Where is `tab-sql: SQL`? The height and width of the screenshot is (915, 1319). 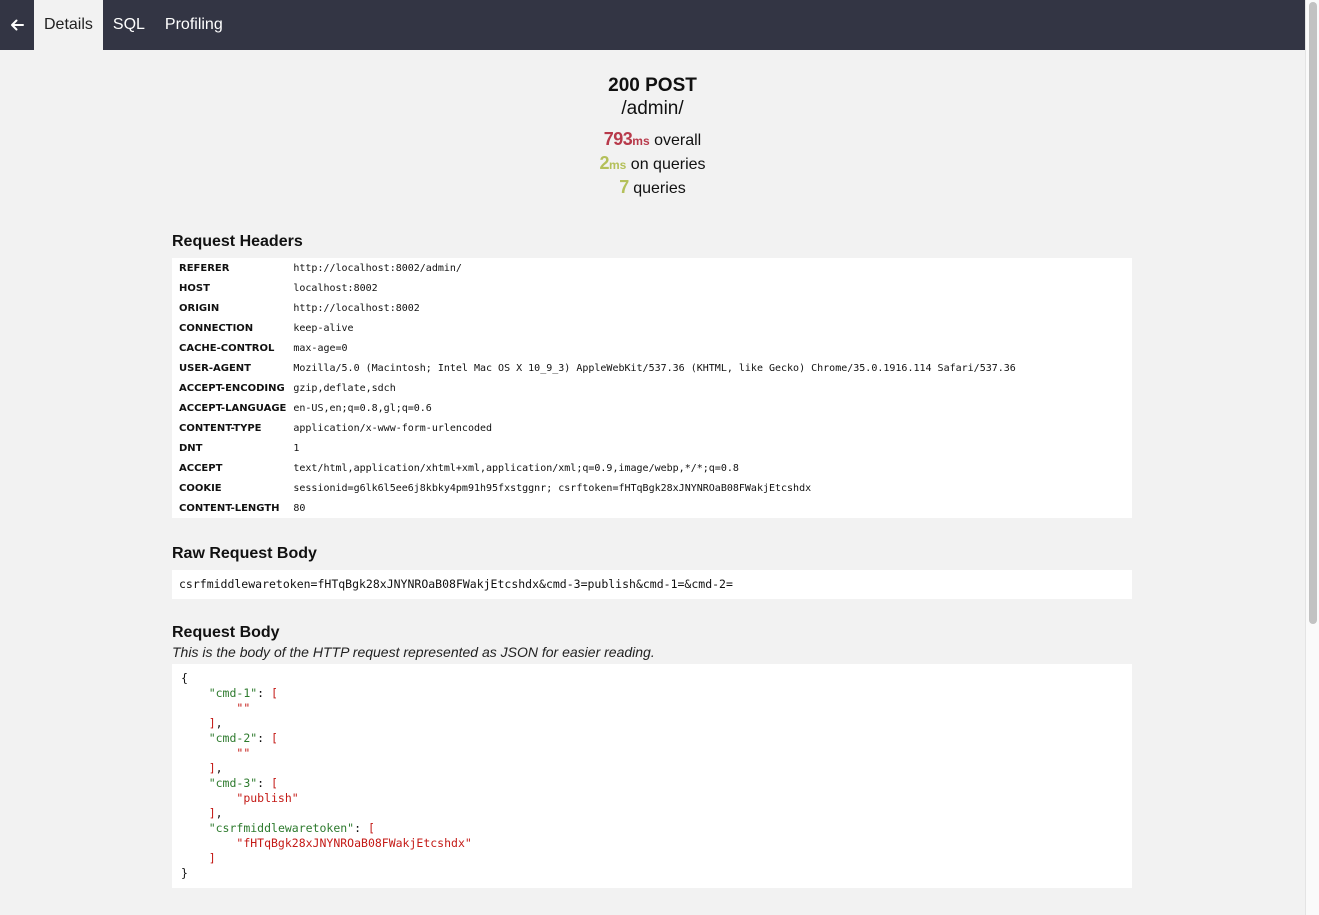 tab-sql: SQL is located at coordinates (129, 25).